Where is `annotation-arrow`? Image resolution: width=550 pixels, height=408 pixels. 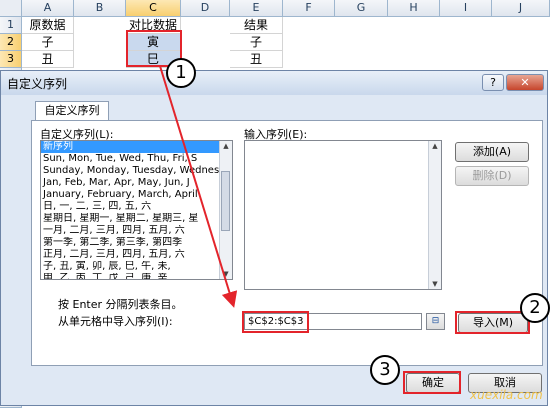
annotation-arrow is located at coordinates (198, 186).